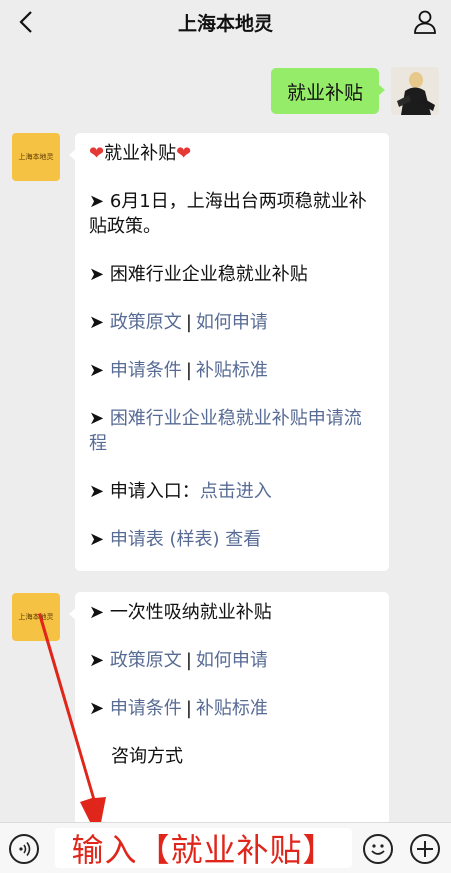 The height and width of the screenshot is (873, 451). I want to click on voice-icon, so click(25, 849).